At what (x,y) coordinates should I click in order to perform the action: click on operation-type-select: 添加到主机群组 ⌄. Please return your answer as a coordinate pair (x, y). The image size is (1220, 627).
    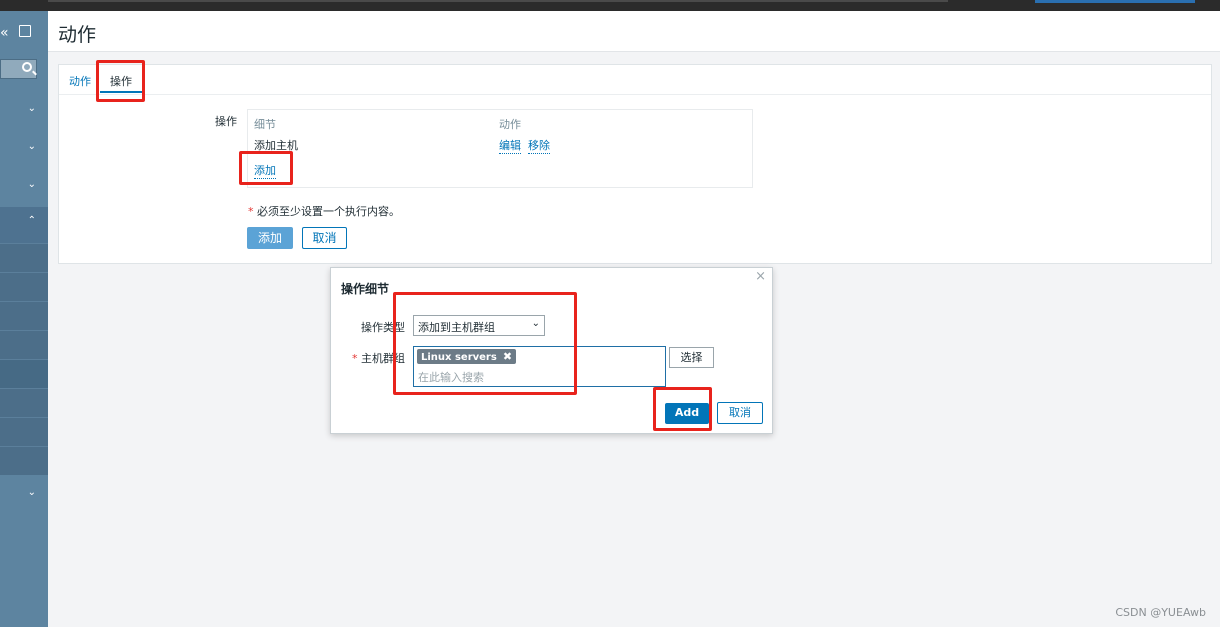
    Looking at the image, I should click on (479, 325).